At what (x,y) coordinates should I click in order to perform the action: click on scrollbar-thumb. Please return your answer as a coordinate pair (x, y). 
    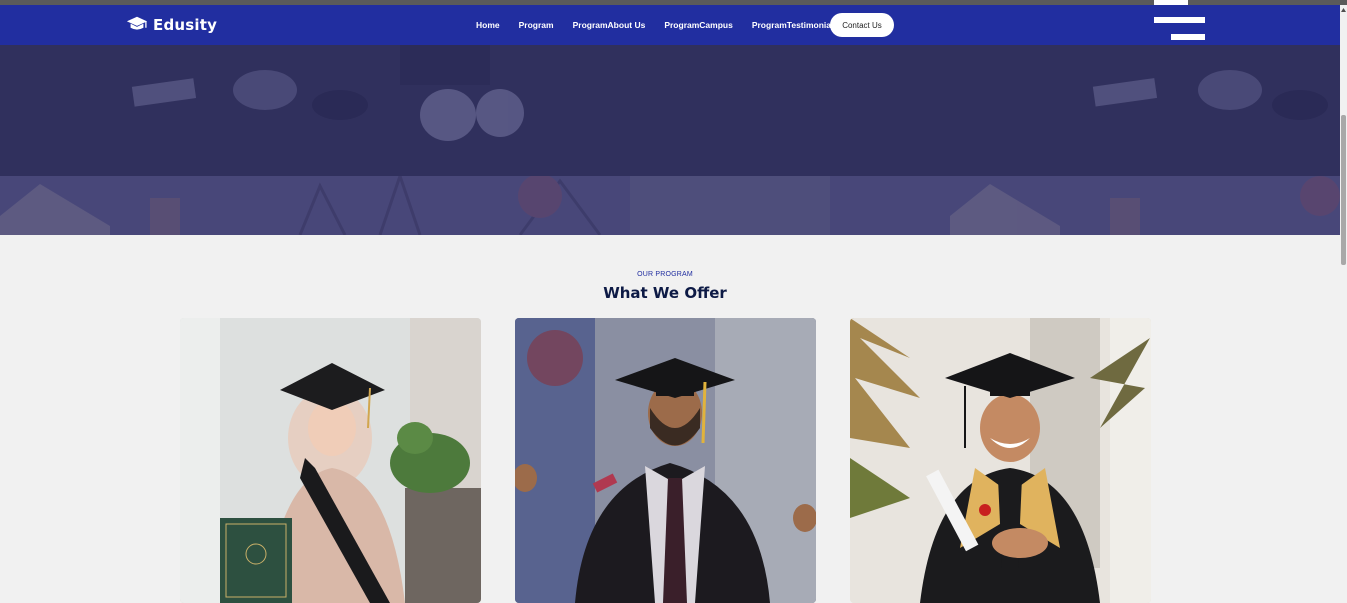
    Looking at the image, I should click on (1343, 190).